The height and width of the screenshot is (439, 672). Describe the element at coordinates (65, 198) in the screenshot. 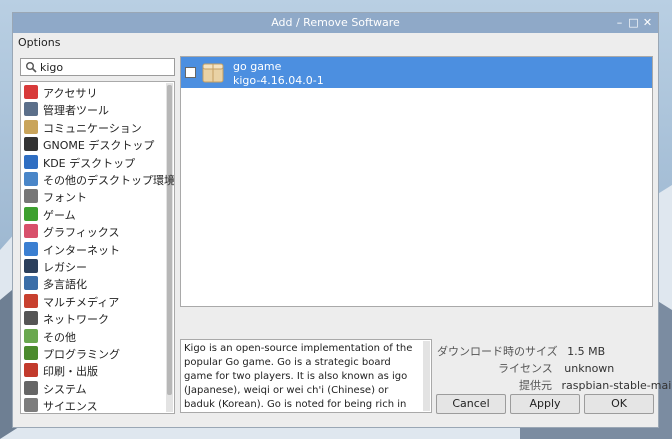

I see `category-label: フォント` at that location.